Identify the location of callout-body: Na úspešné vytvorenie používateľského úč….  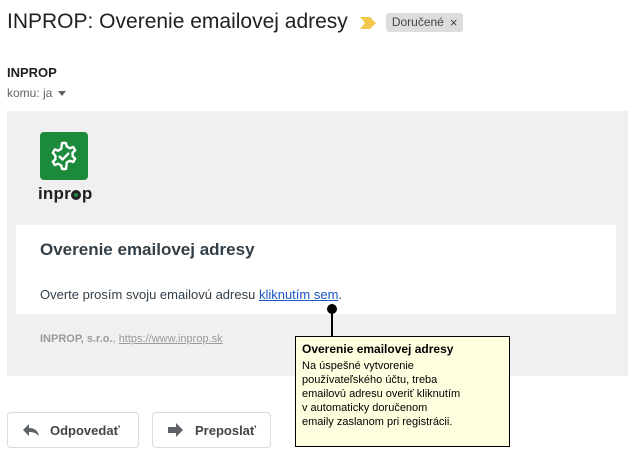
(381, 394).